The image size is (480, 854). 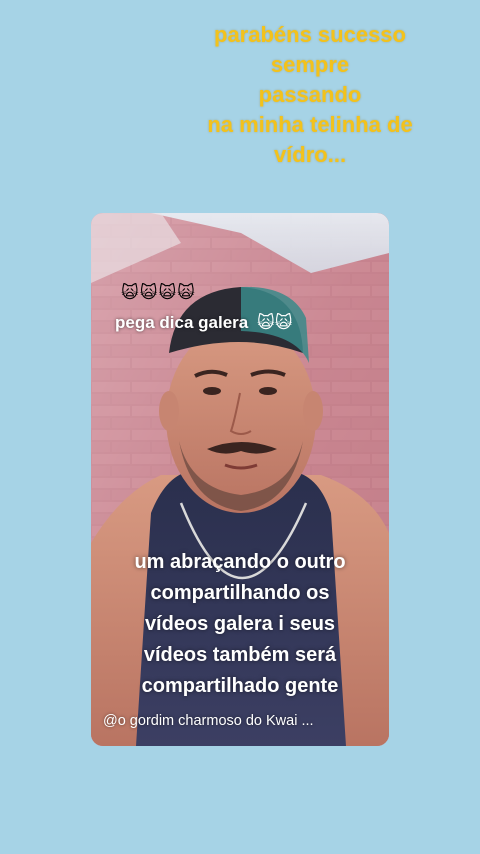 What do you see at coordinates (240, 593) in the screenshot?
I see `body-line-2: compartilhando os` at bounding box center [240, 593].